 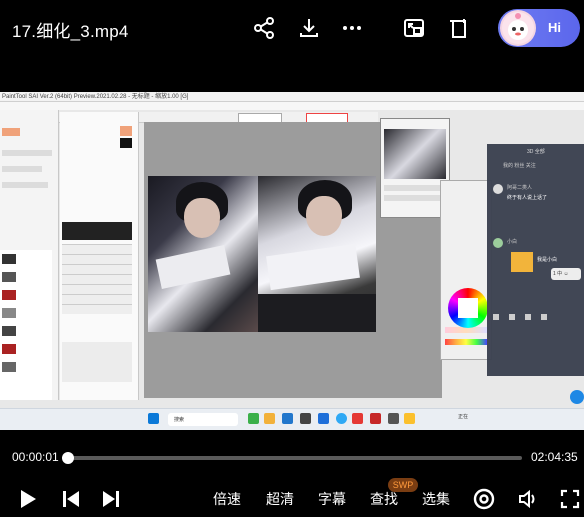 I want to click on assistant-avatar-icon, so click(x=518, y=28).